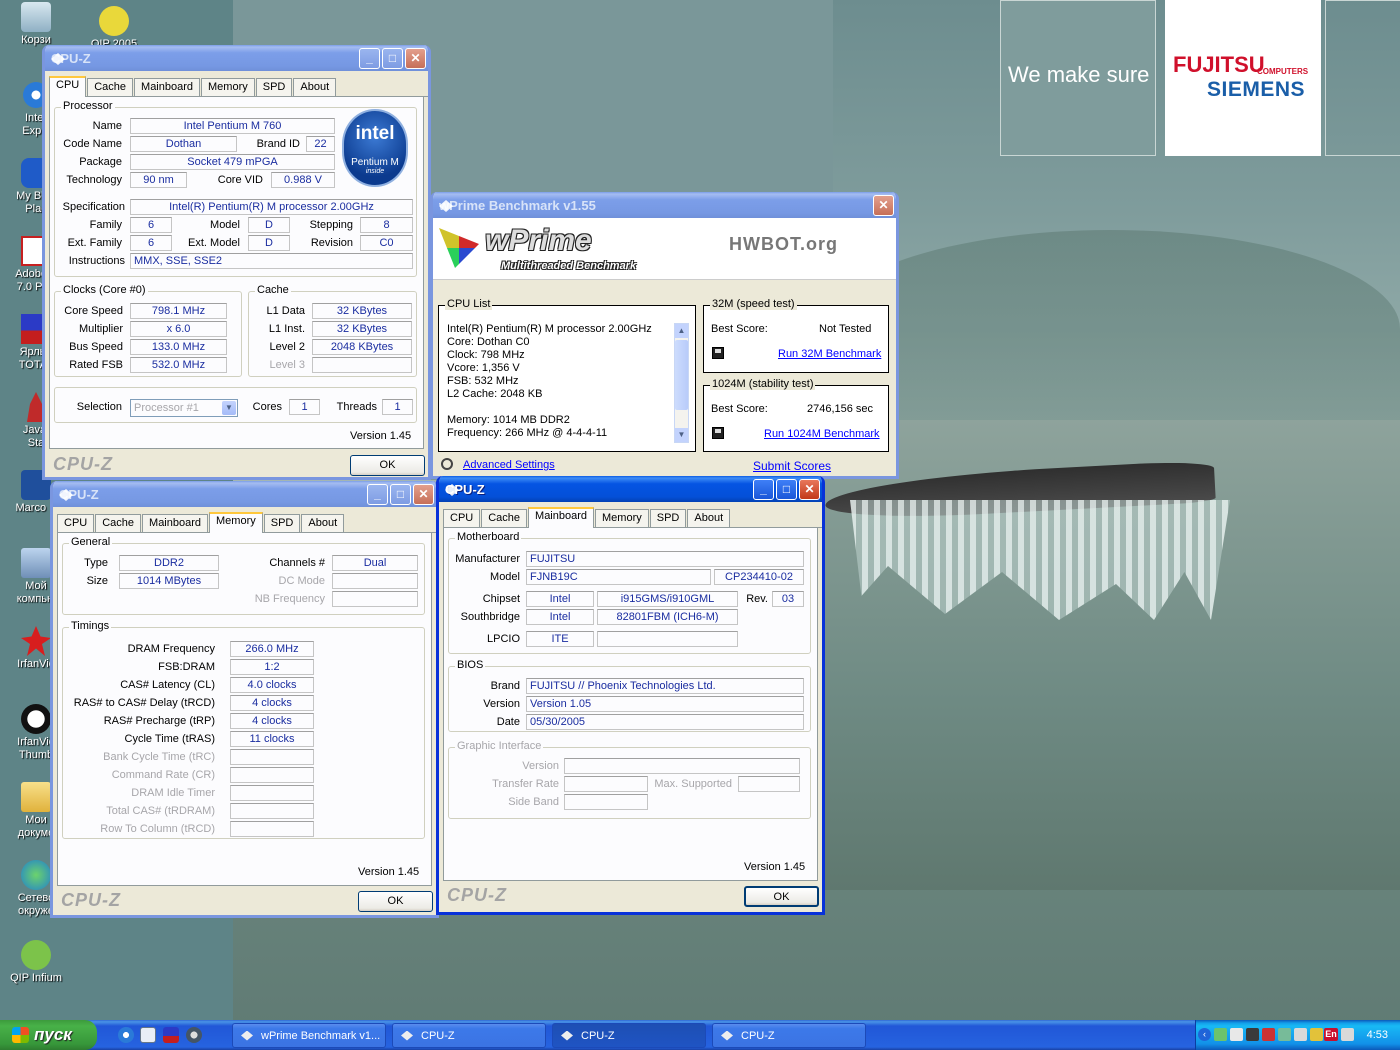 Image resolution: width=1400 pixels, height=1050 pixels. What do you see at coordinates (1219, 64) in the screenshot?
I see `fujitsu-logo: FUJITSU` at bounding box center [1219, 64].